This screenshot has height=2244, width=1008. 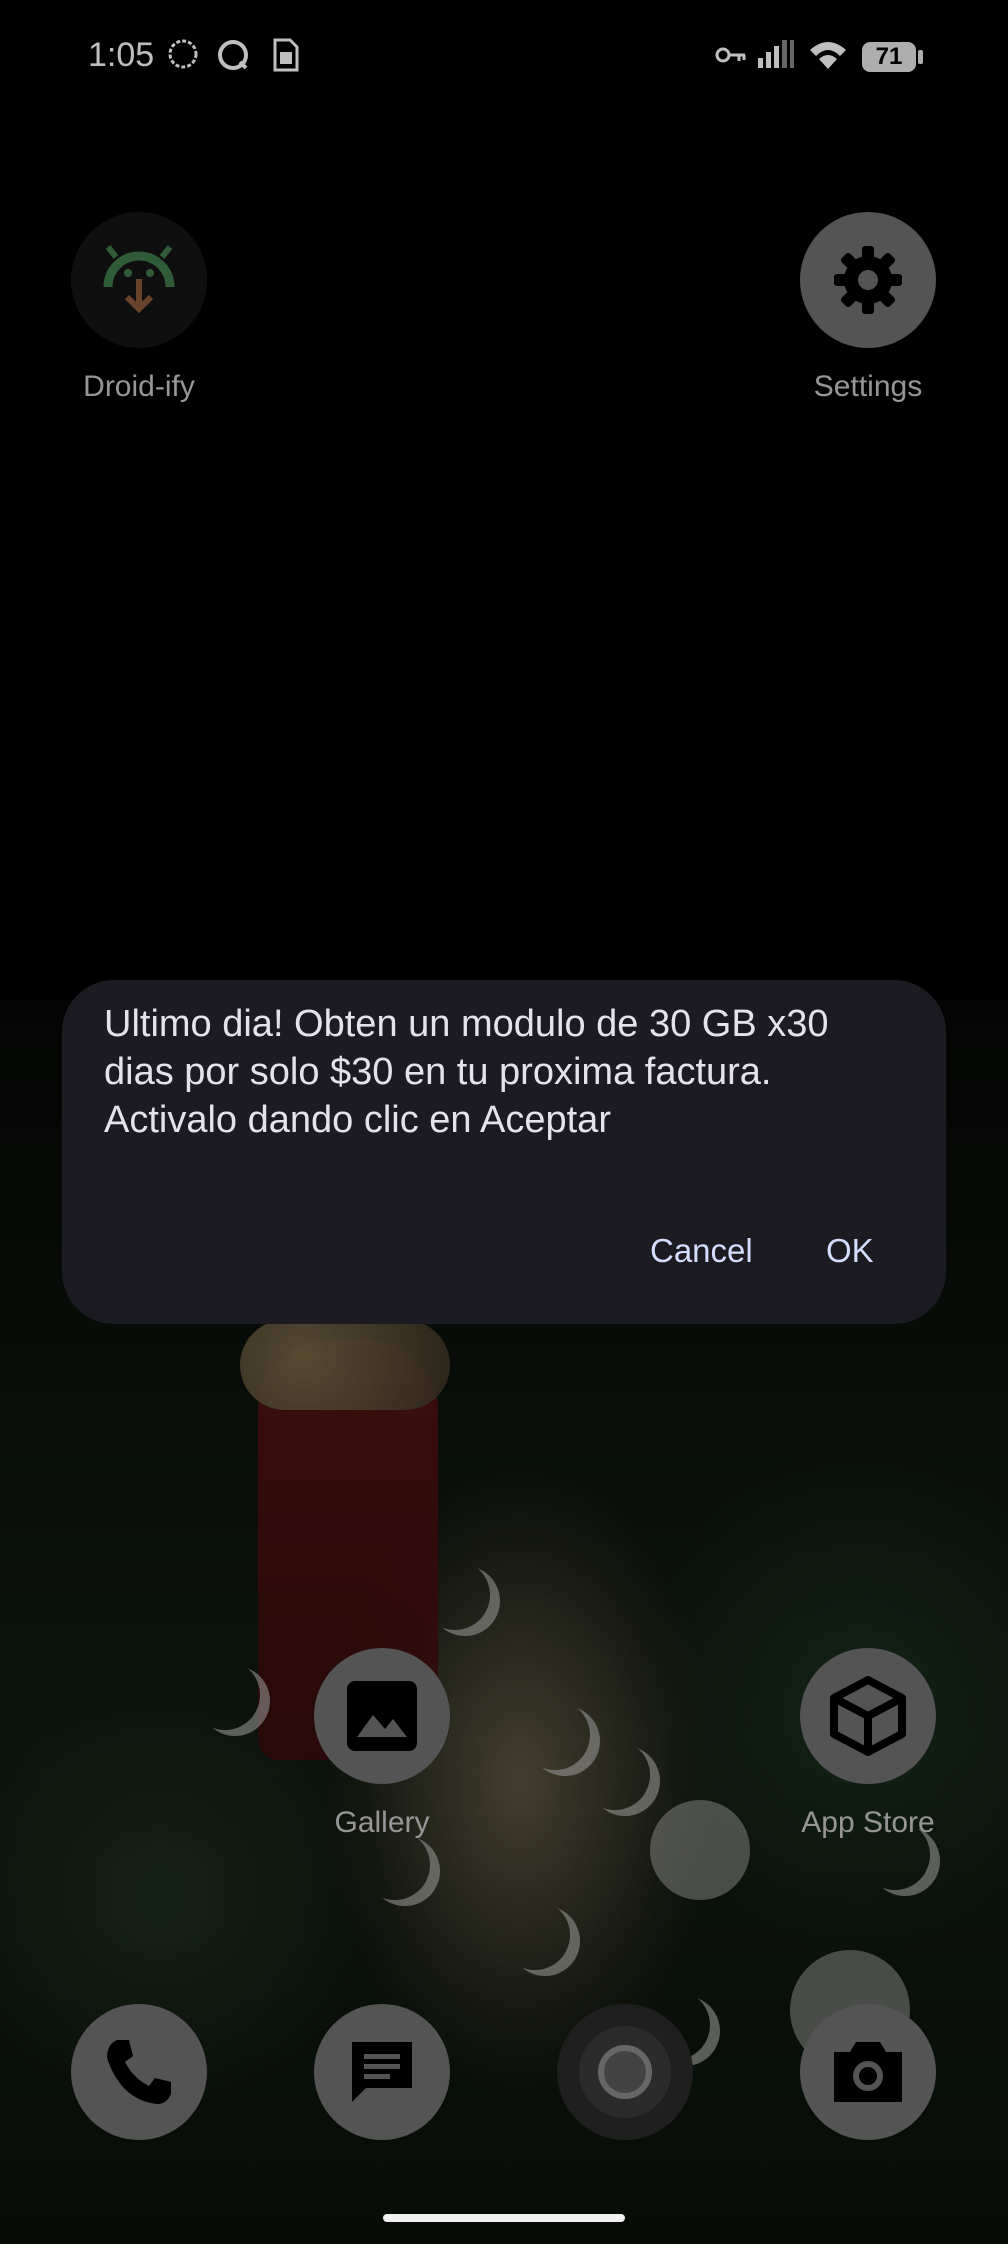 What do you see at coordinates (504, 2218) in the screenshot?
I see `gesture-nav-handle` at bounding box center [504, 2218].